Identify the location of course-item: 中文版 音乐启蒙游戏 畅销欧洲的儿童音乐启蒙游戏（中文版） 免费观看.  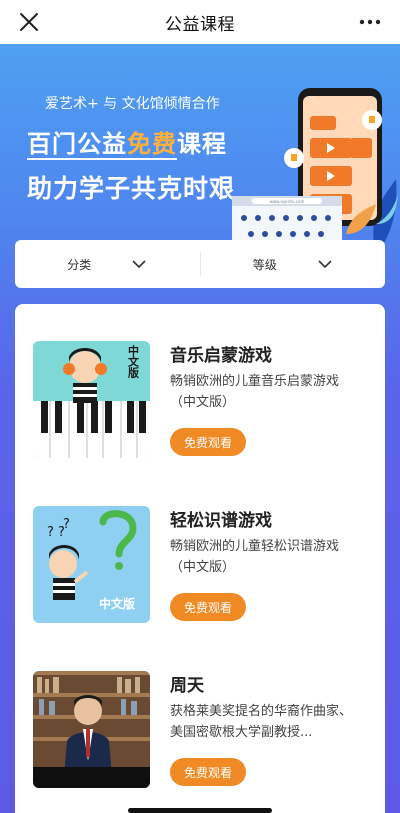
(203, 400).